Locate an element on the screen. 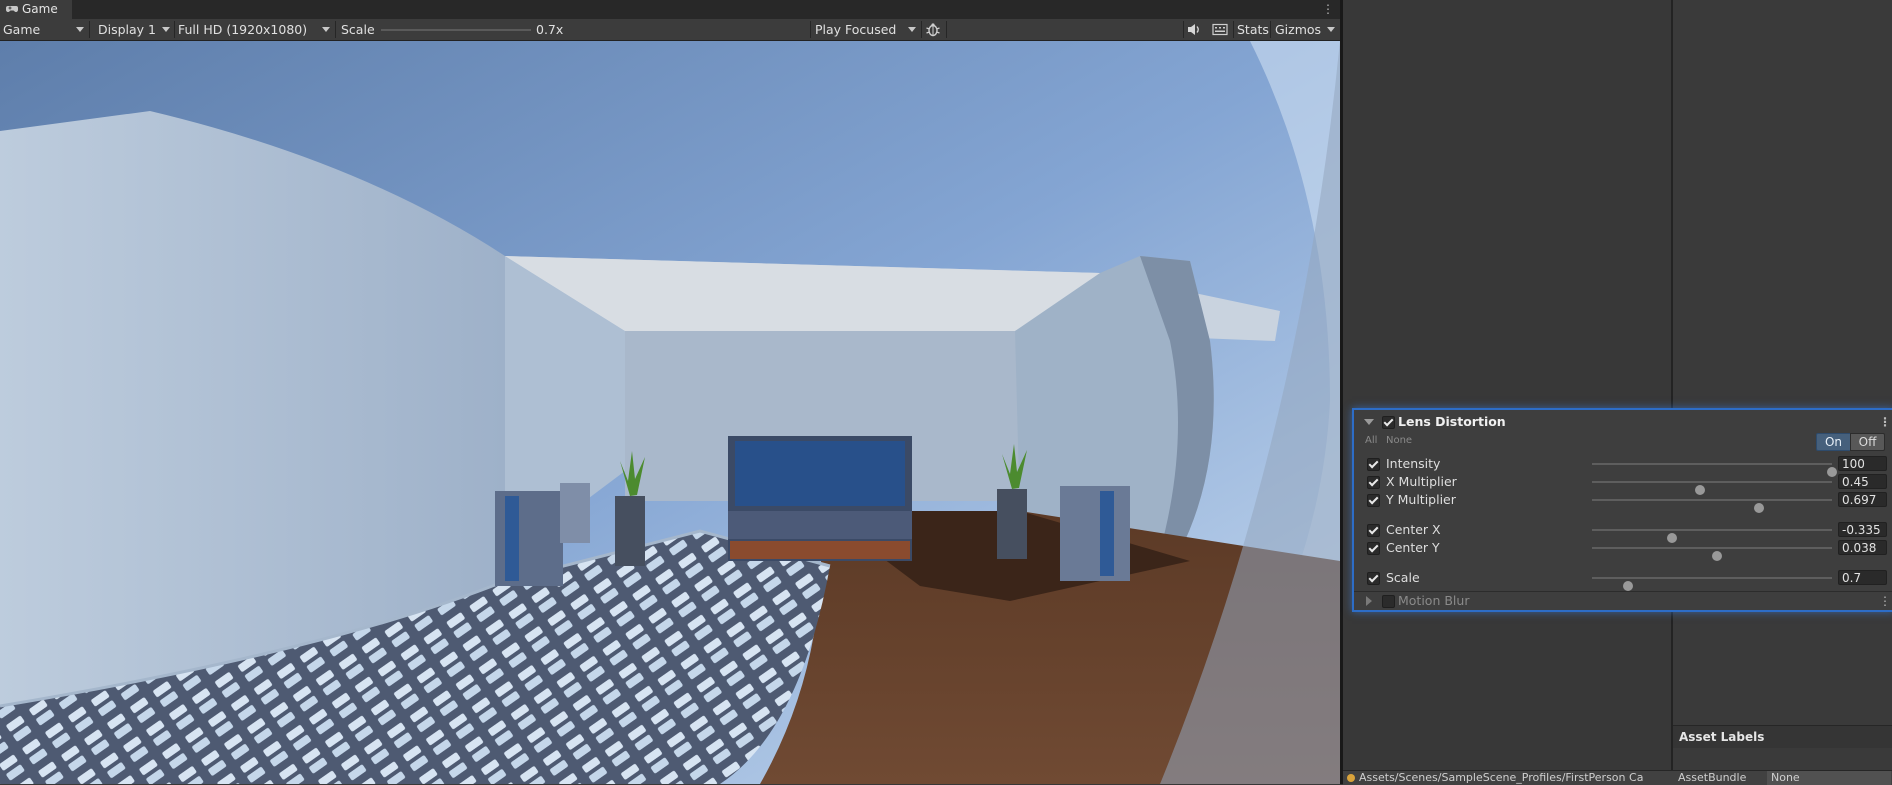 This screenshot has height=785, width=1892. off-button: Off is located at coordinates (1867, 442).